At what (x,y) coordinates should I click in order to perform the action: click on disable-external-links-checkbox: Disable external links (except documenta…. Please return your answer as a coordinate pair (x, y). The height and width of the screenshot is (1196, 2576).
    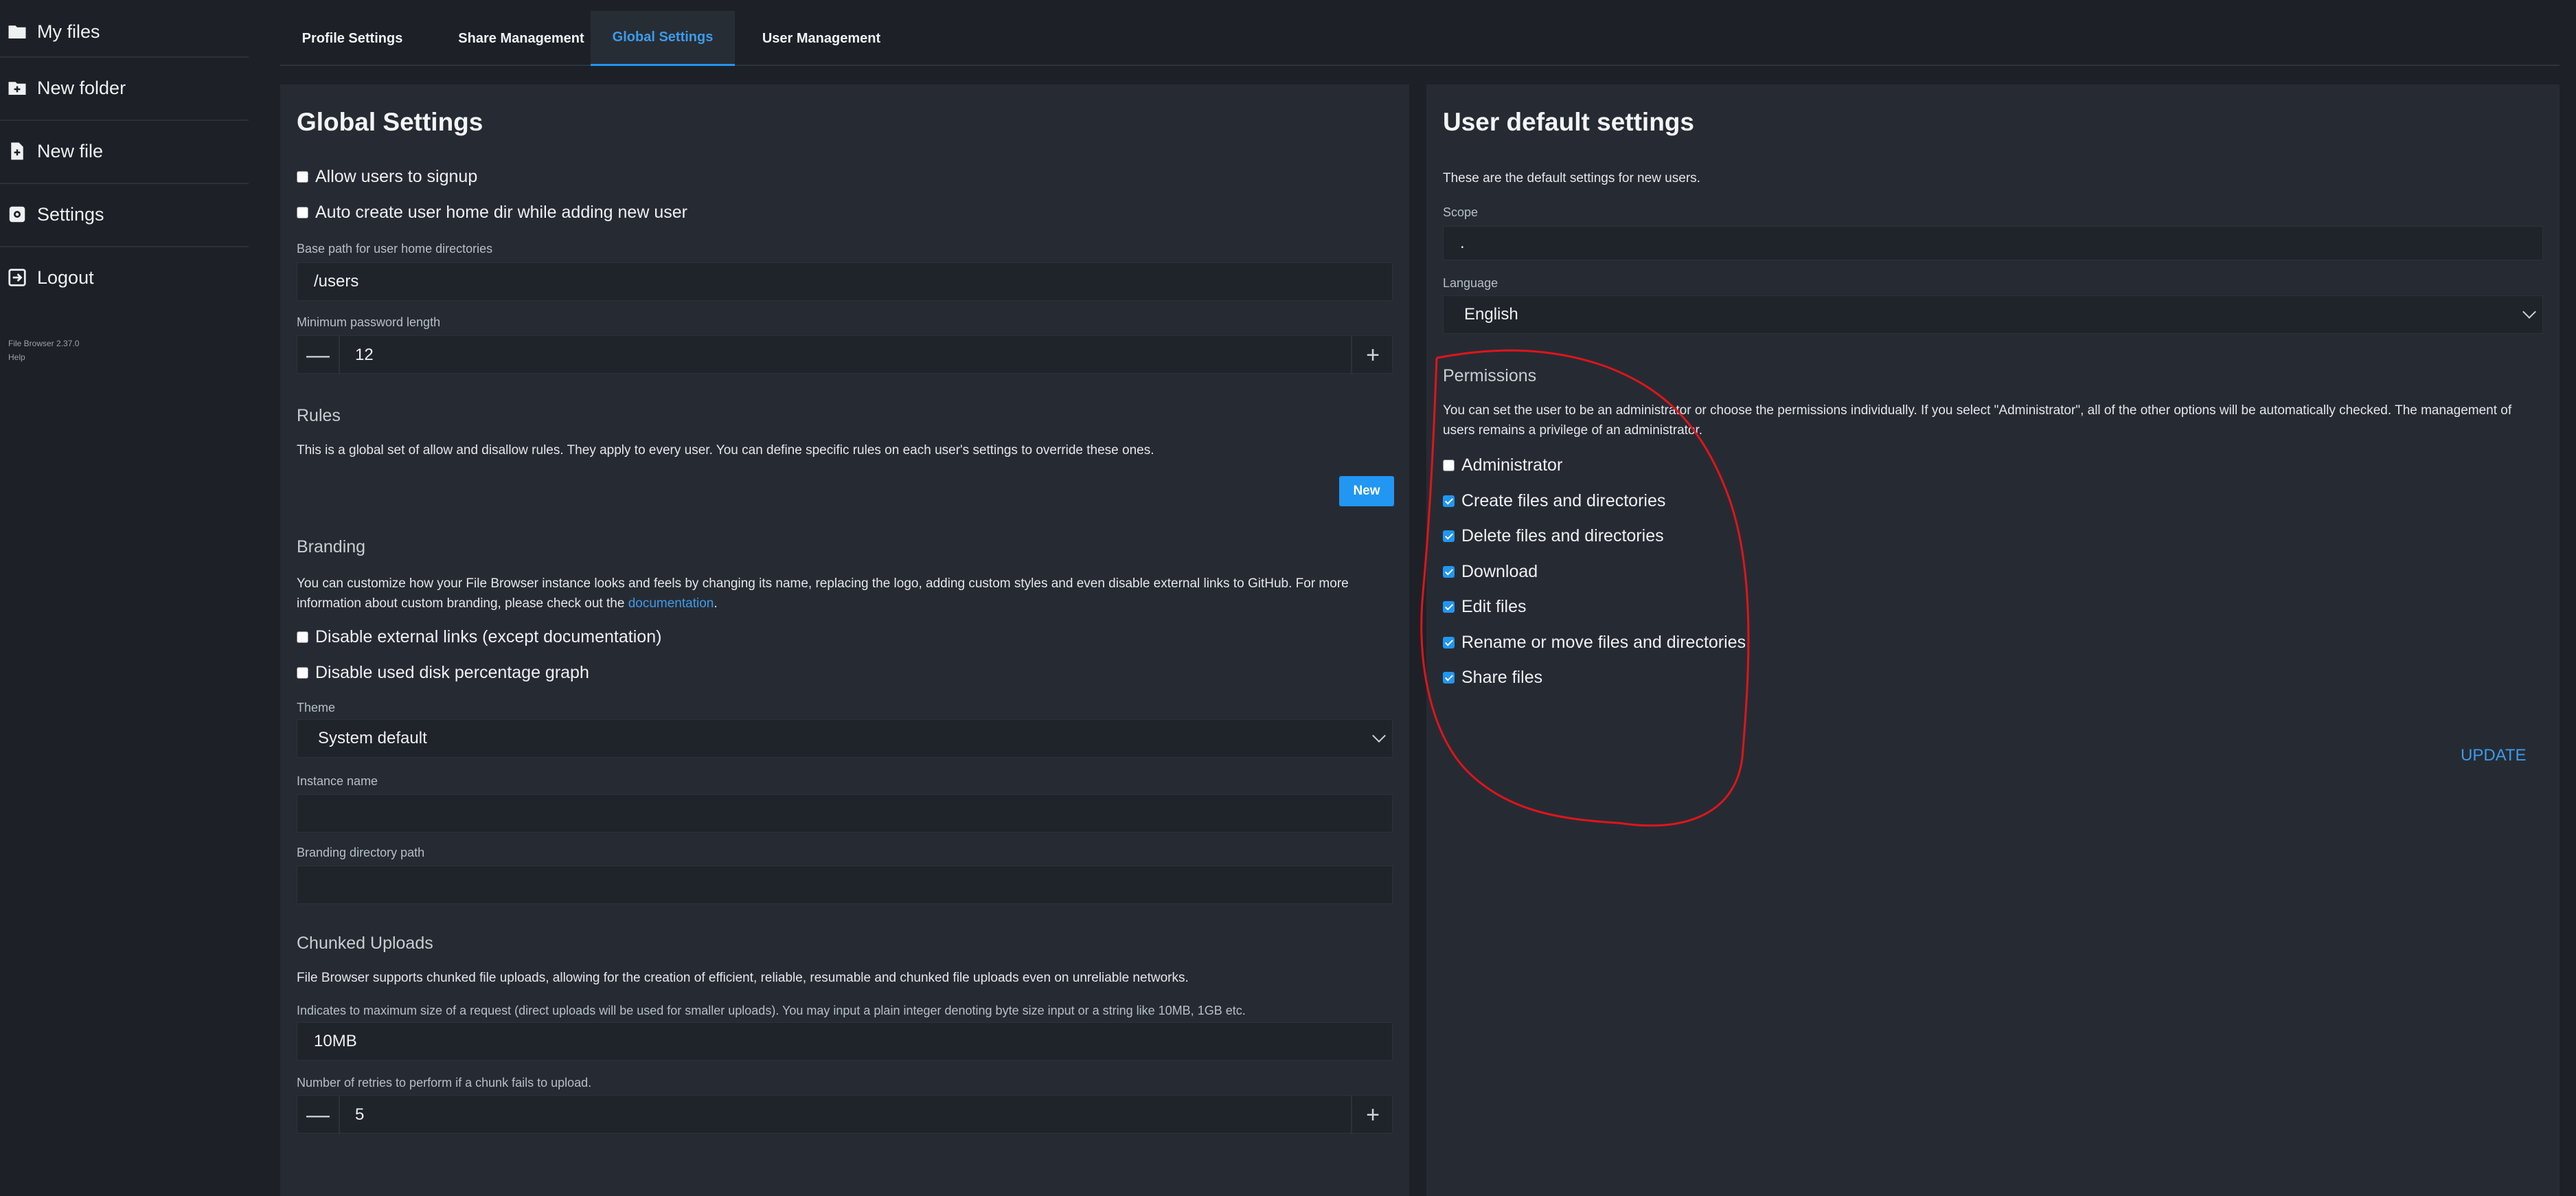
    Looking at the image, I should click on (479, 637).